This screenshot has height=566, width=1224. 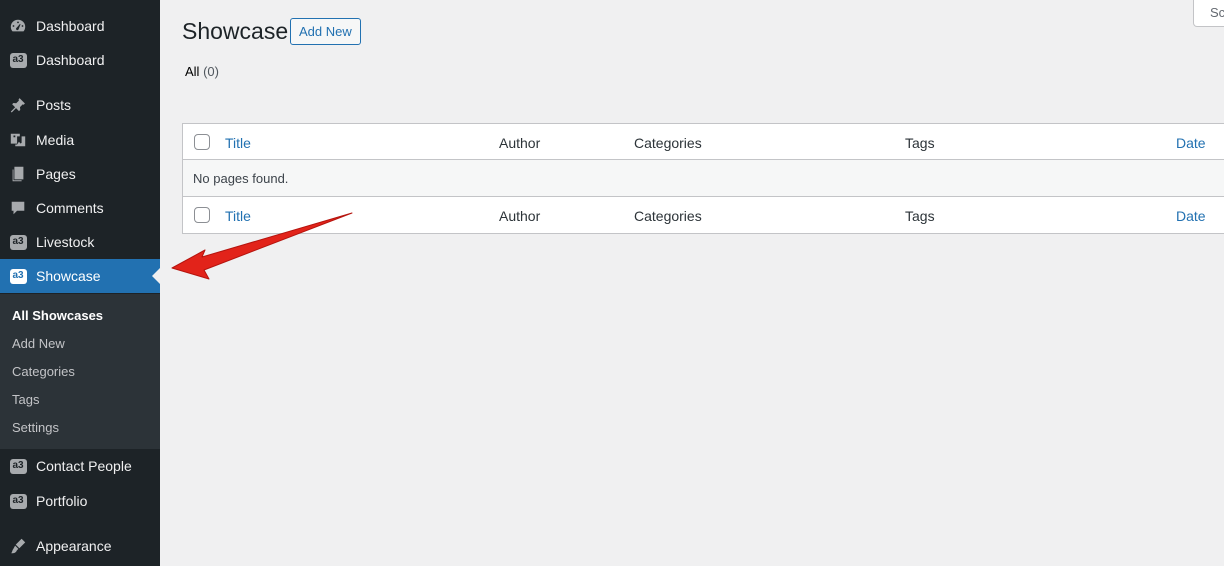 I want to click on sidebar-item-dashboard-a3: a3 Dashboard, so click(x=80, y=60).